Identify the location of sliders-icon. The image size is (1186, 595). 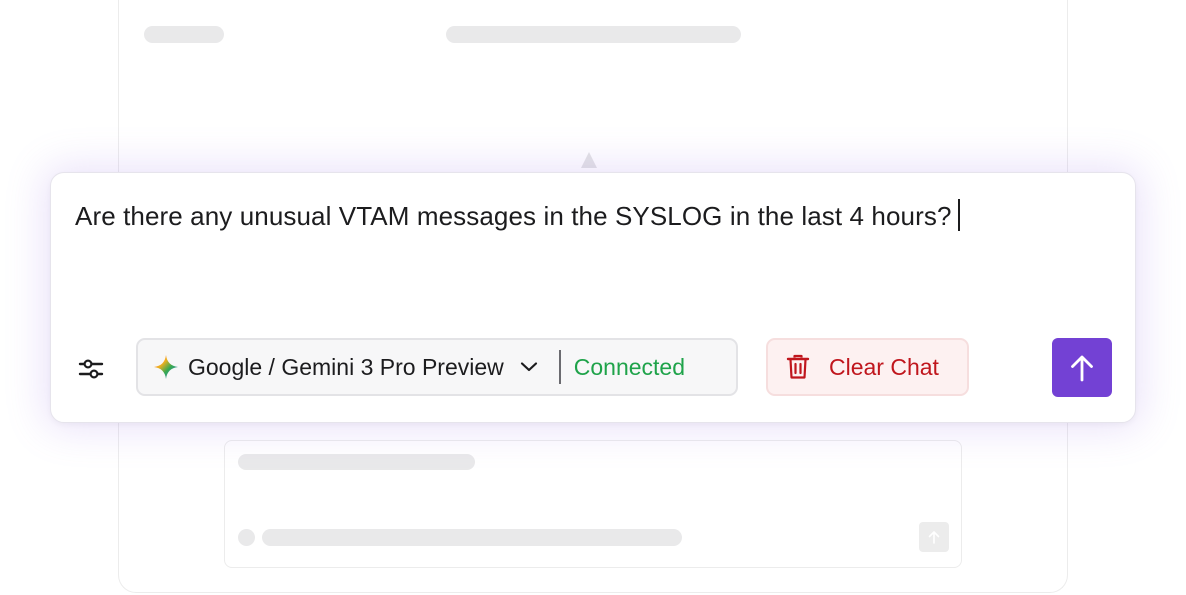
(91, 369).